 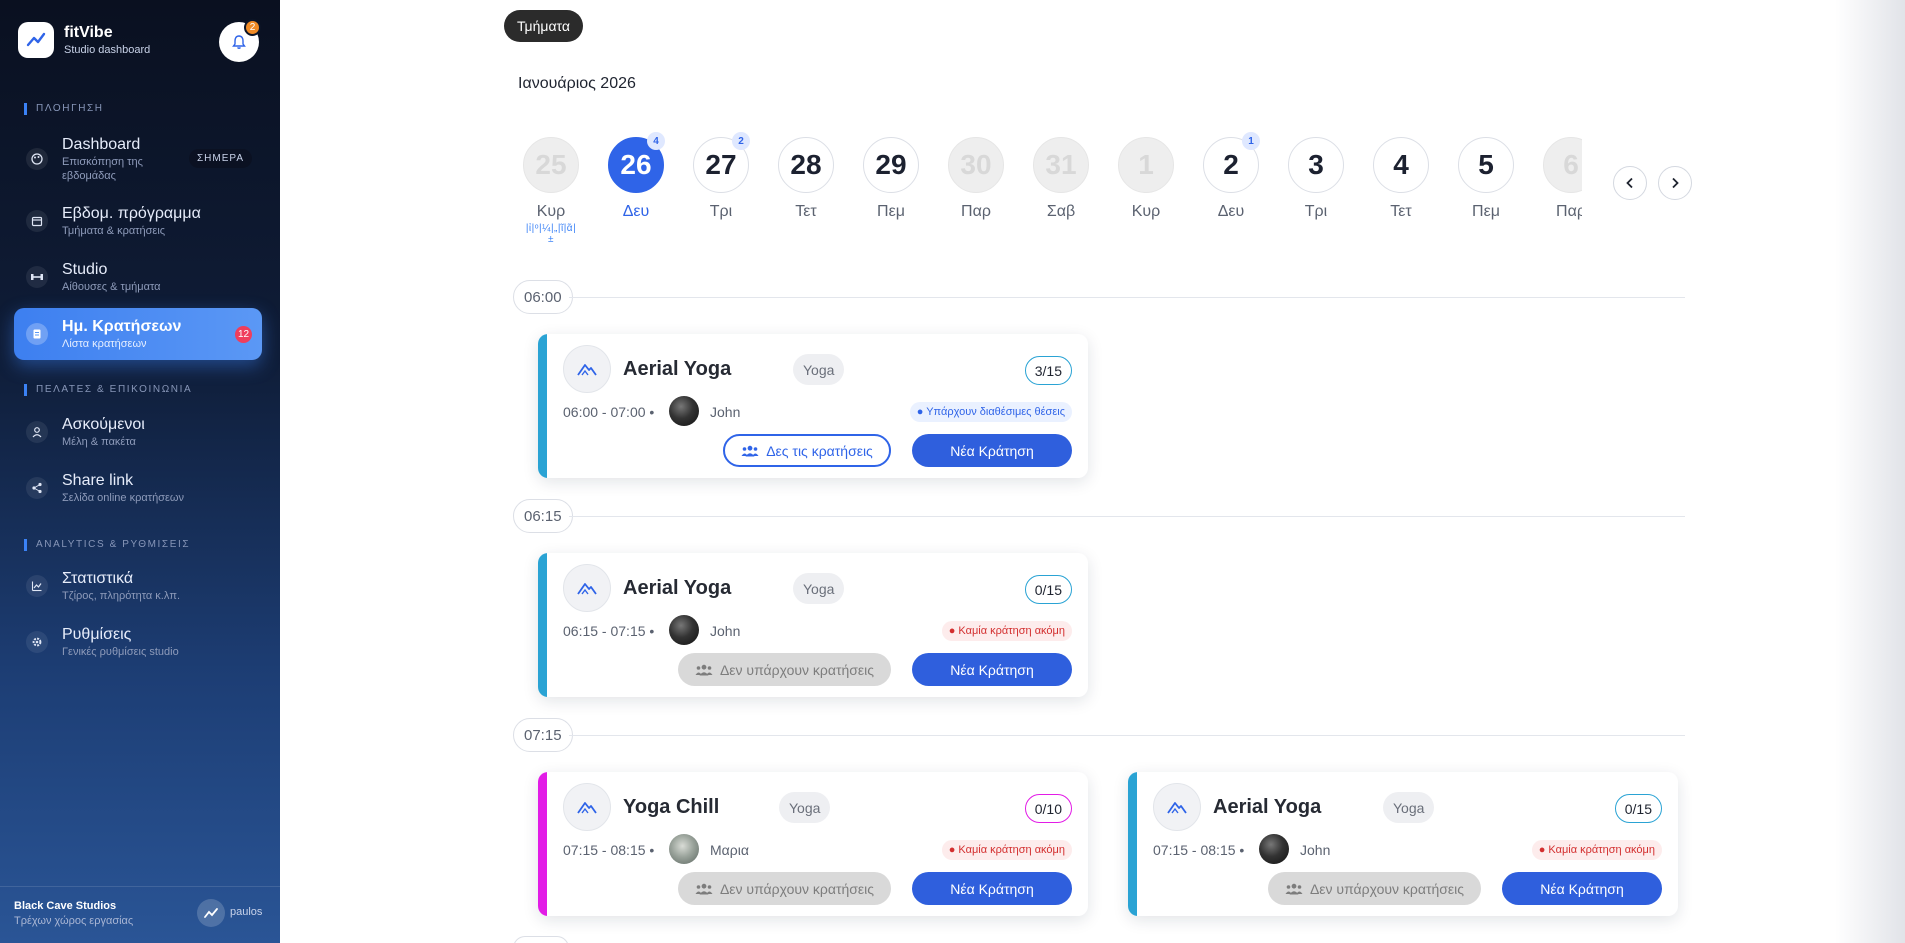 I want to click on trend-logo-icon, so click(x=36, y=40).